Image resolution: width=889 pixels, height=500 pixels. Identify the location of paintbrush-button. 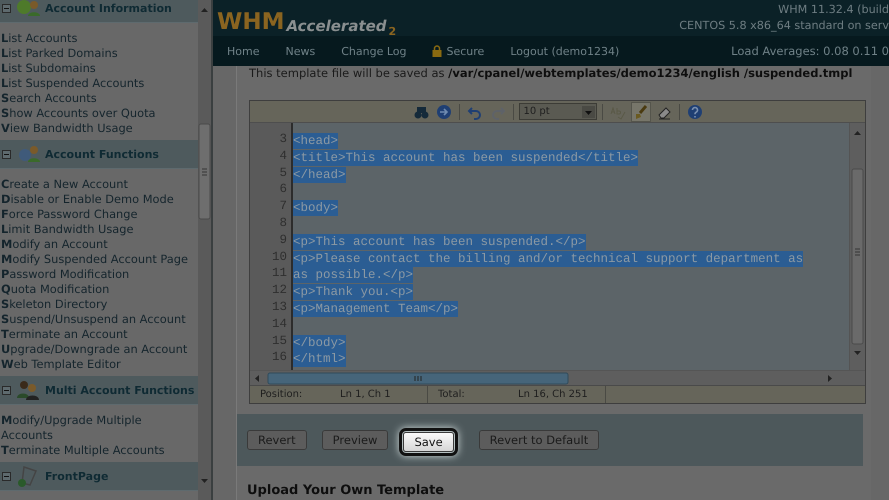
(640, 112).